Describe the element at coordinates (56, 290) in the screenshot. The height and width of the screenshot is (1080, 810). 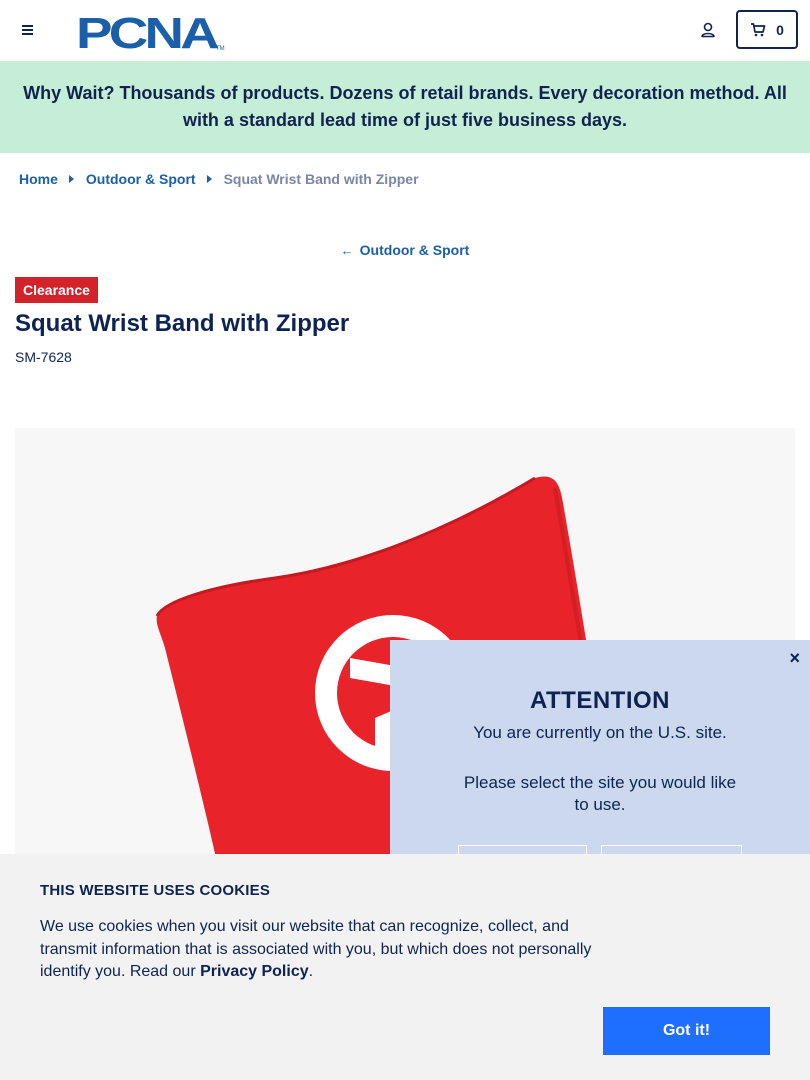
I see `clearance-badge: Clearance` at that location.